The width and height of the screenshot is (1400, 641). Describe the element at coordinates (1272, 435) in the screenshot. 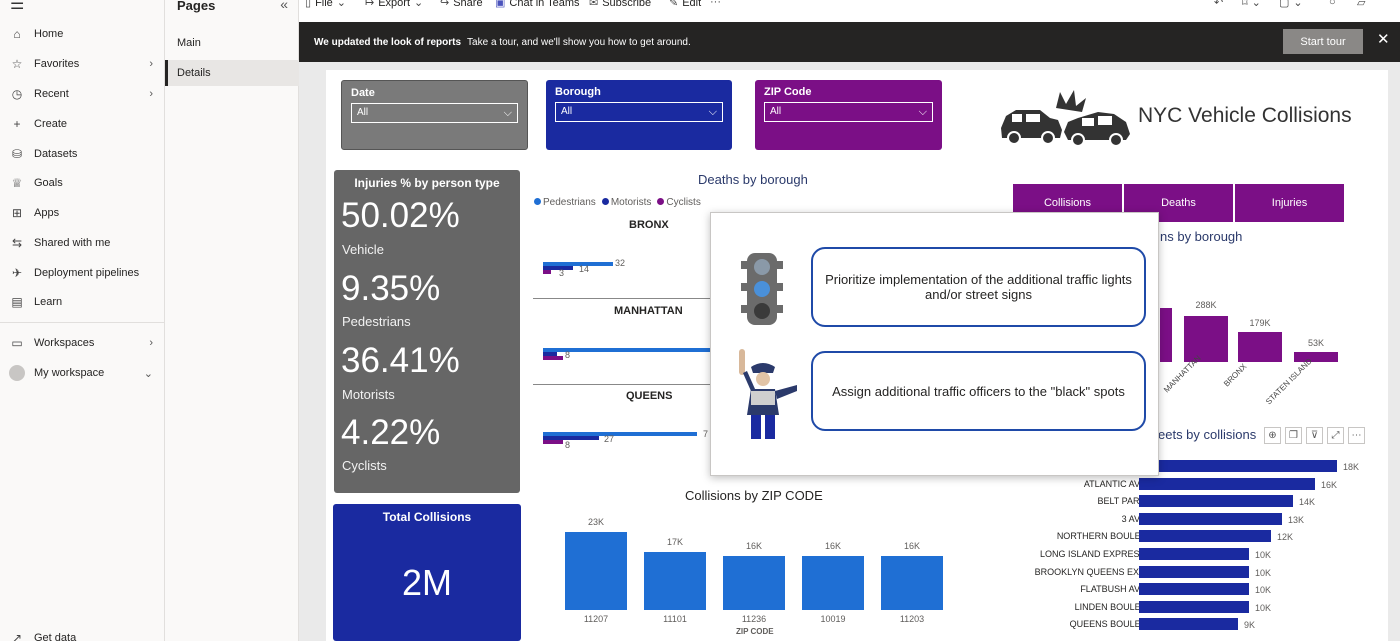

I see `pin-icon: ⊕` at that location.